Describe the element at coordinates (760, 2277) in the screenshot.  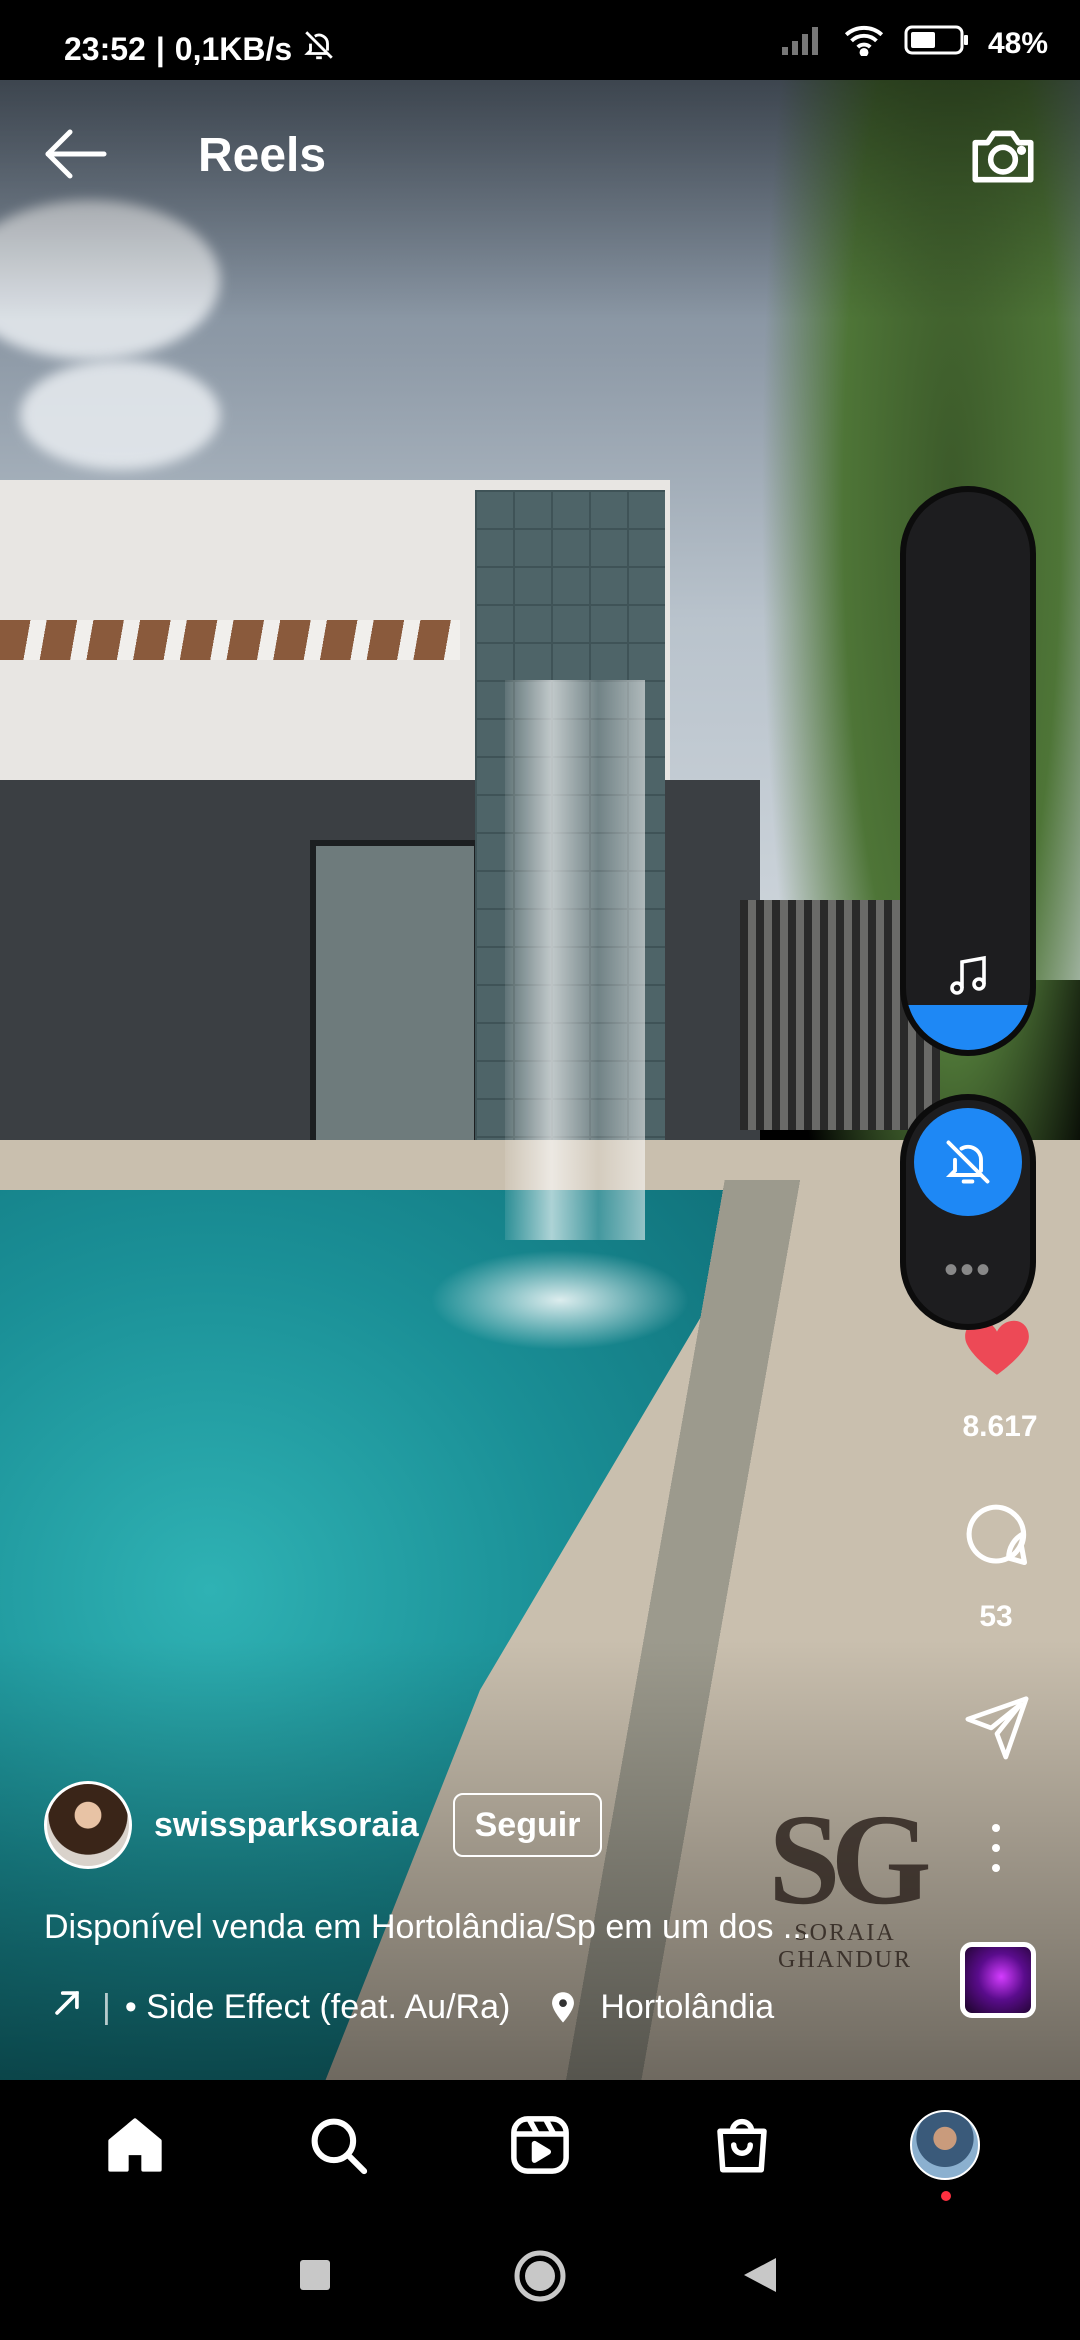
I see `back-button` at that location.